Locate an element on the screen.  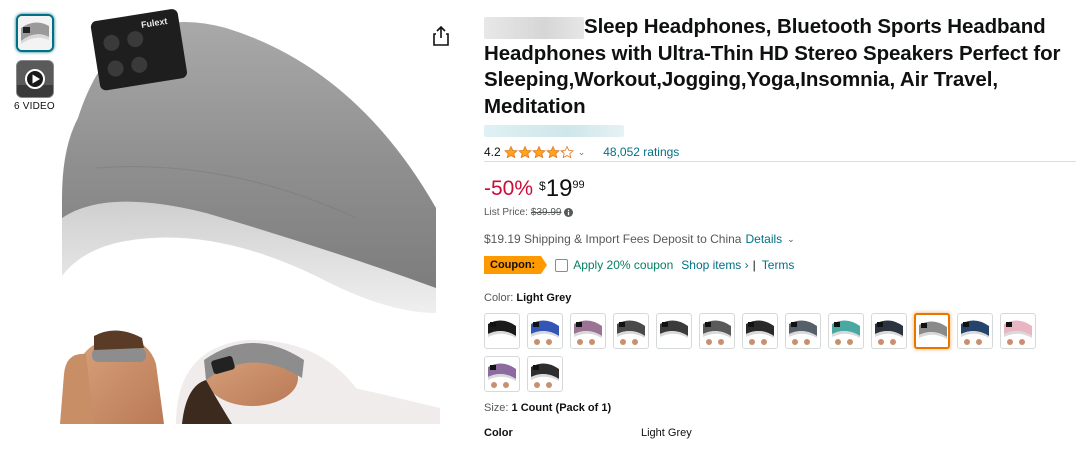
brand-name-redacted is located at coordinates (534, 28).